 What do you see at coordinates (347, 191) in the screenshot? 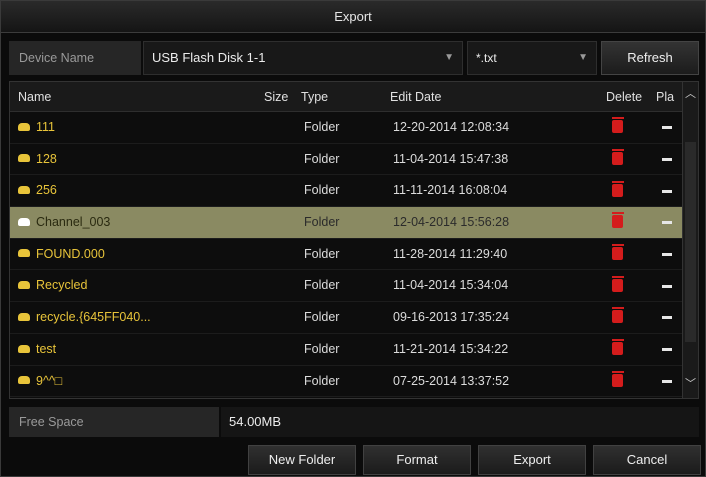
I see `table-row: 256 Folder 11-11-2014 16:08:04` at bounding box center [347, 191].